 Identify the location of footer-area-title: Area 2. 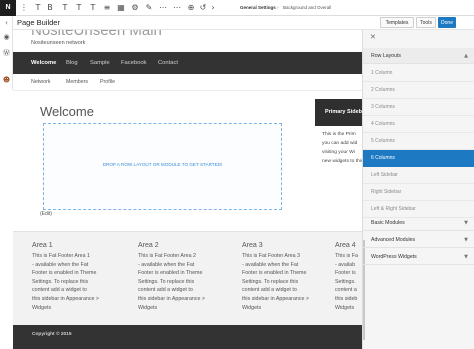
(148, 245).